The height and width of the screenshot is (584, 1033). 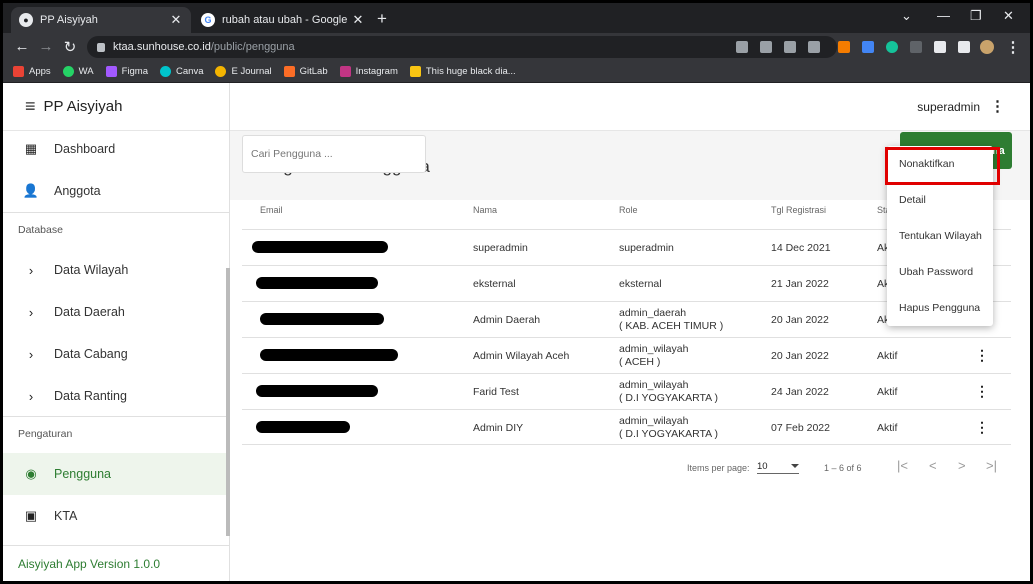 What do you see at coordinates (221, 71) in the screenshot?
I see `ejournal-icon` at bounding box center [221, 71].